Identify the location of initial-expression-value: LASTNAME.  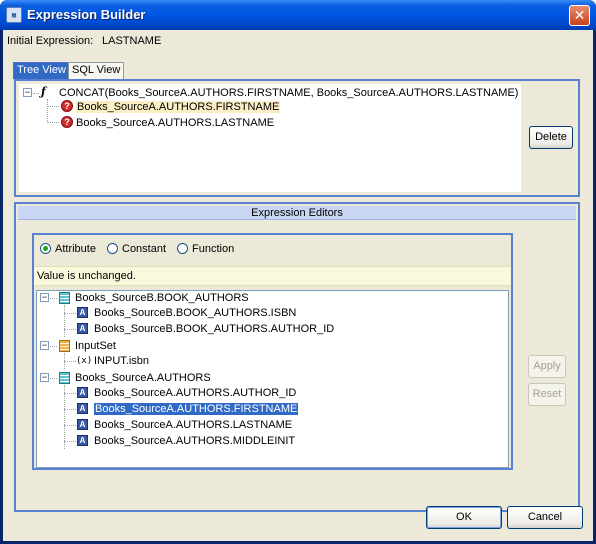
(132, 41).